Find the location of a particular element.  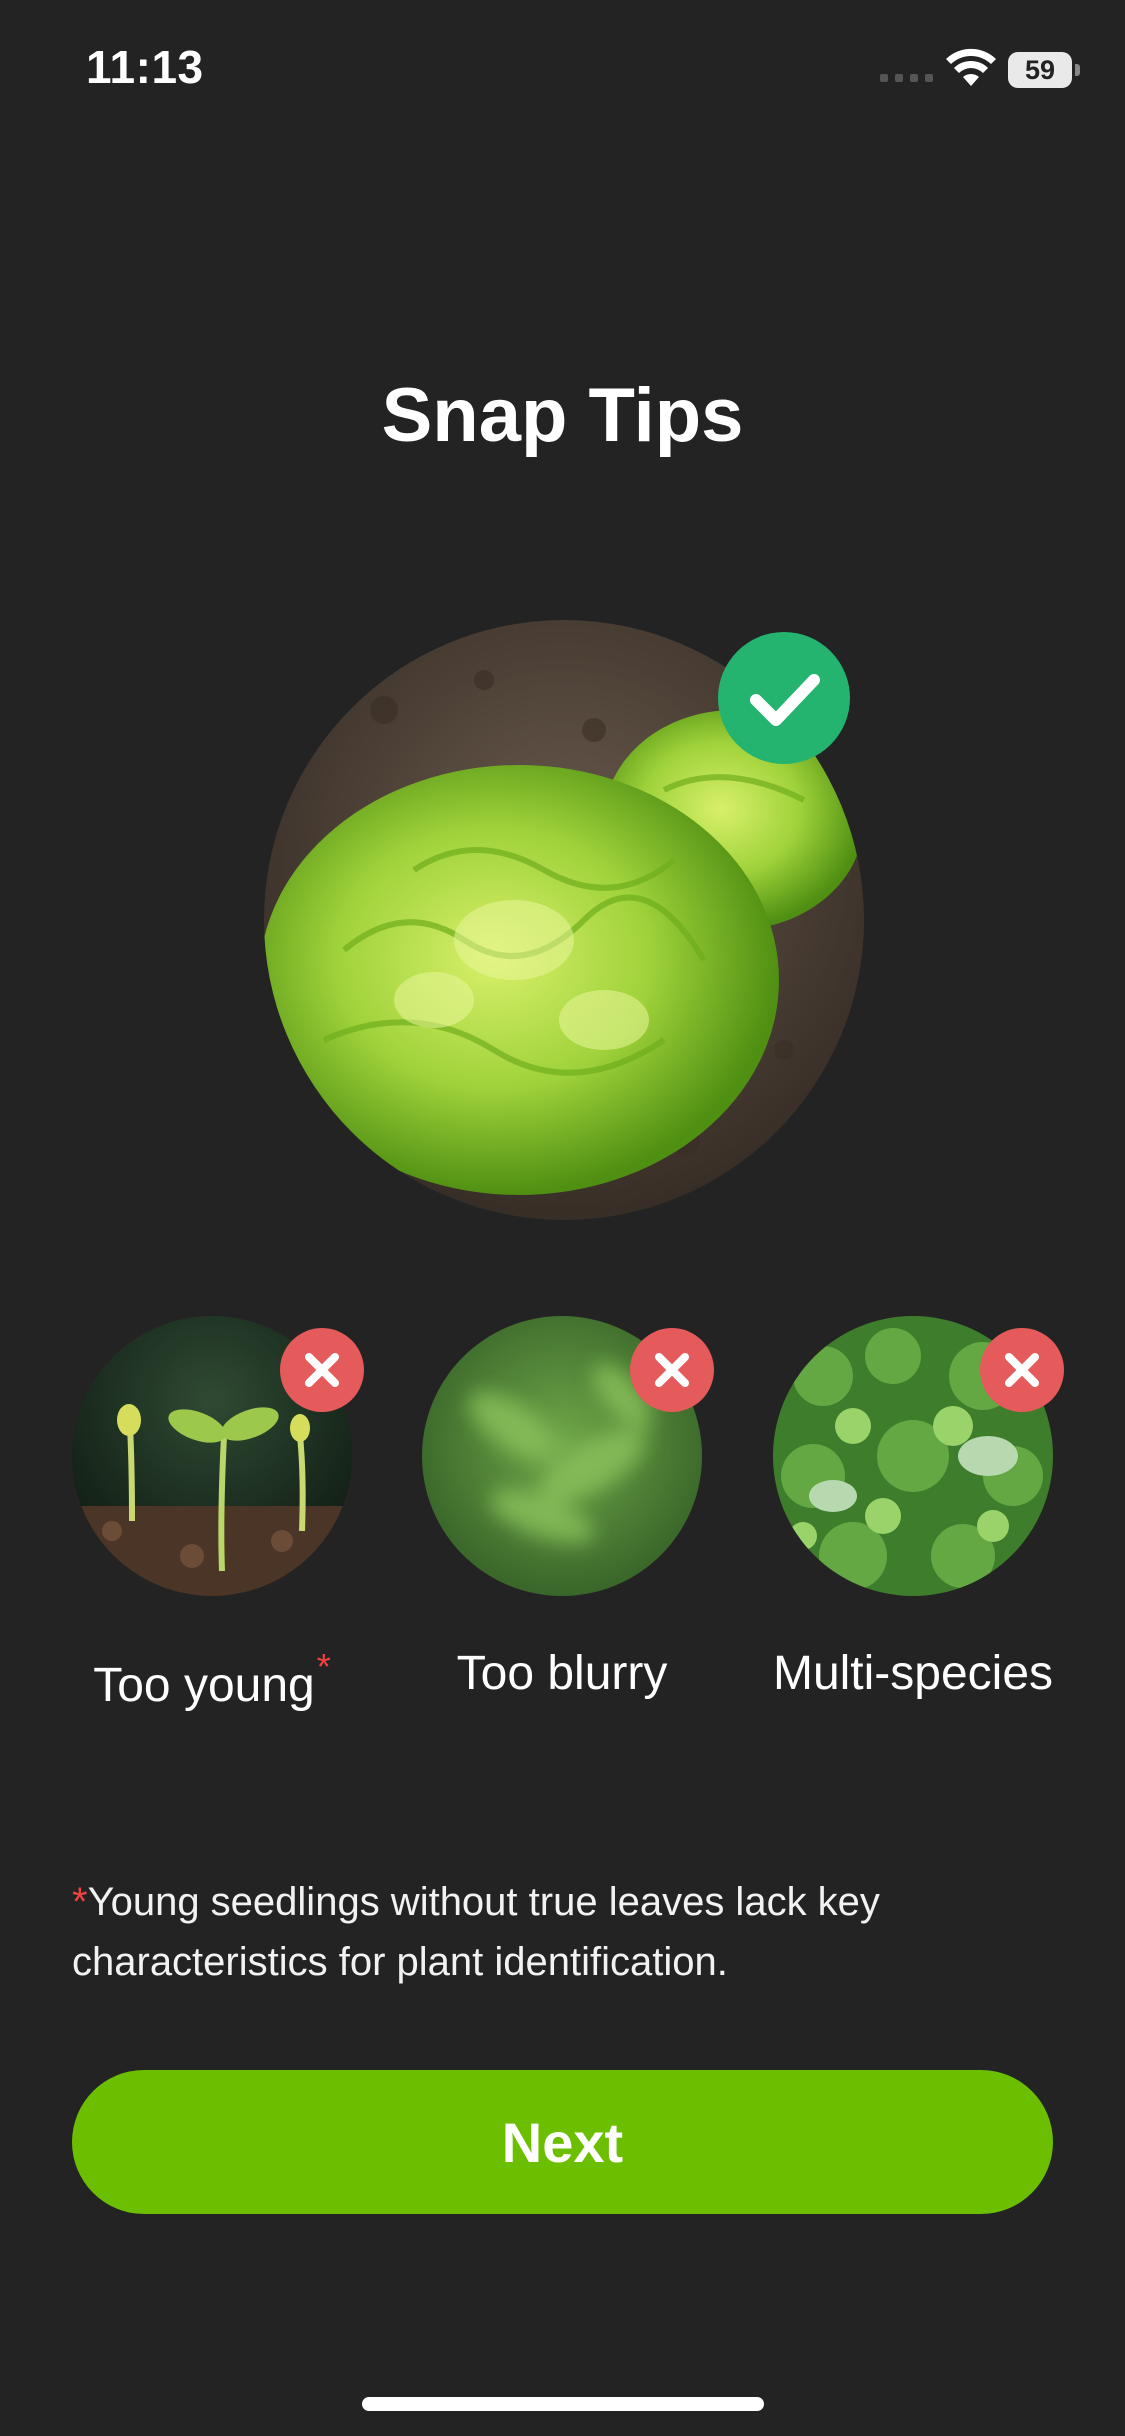

battery-level: 59 is located at coordinates (1040, 70).